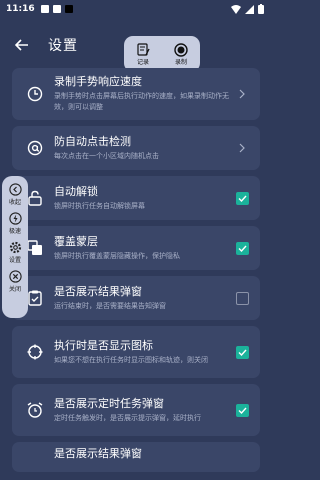 This screenshot has height=480, width=320. Describe the element at coordinates (14, 289) in the screenshot. I see `close-label: 关闭` at that location.